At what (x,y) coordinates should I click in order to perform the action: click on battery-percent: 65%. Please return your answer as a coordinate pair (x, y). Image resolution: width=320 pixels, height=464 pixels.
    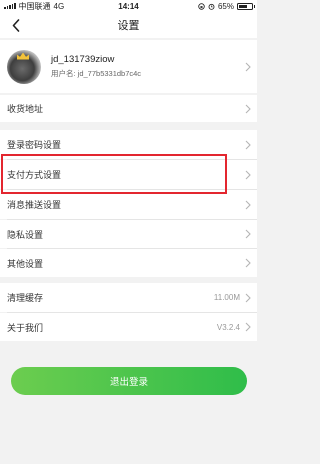
    Looking at the image, I should click on (225, 6).